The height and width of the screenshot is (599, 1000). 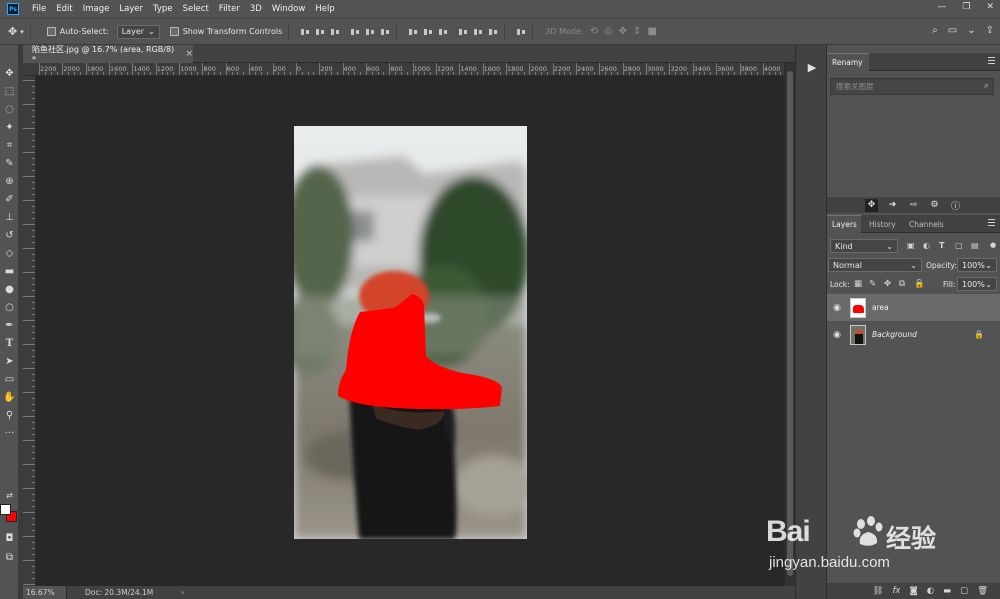 What do you see at coordinates (812, 67) in the screenshot?
I see `play-icon: ▶` at bounding box center [812, 67].